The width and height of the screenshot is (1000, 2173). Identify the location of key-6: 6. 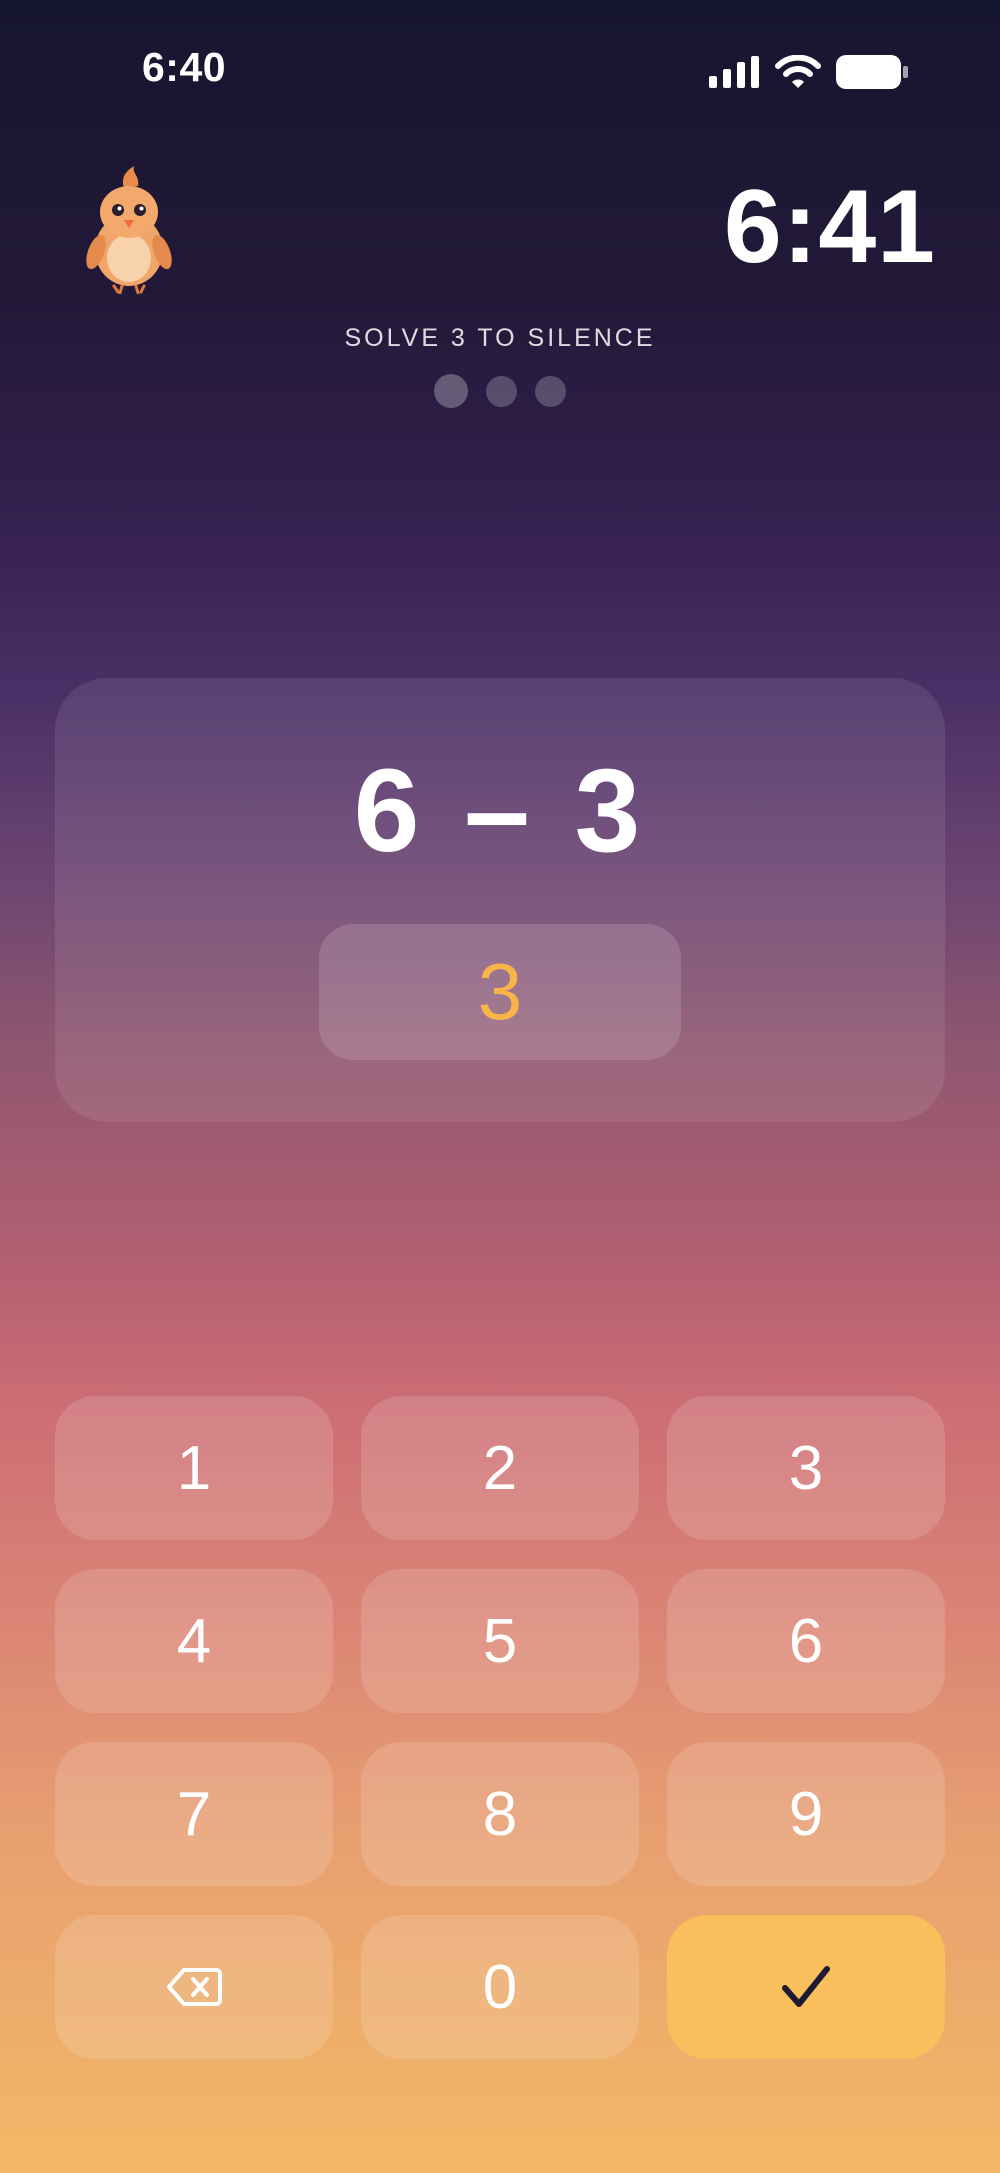
(806, 1641).